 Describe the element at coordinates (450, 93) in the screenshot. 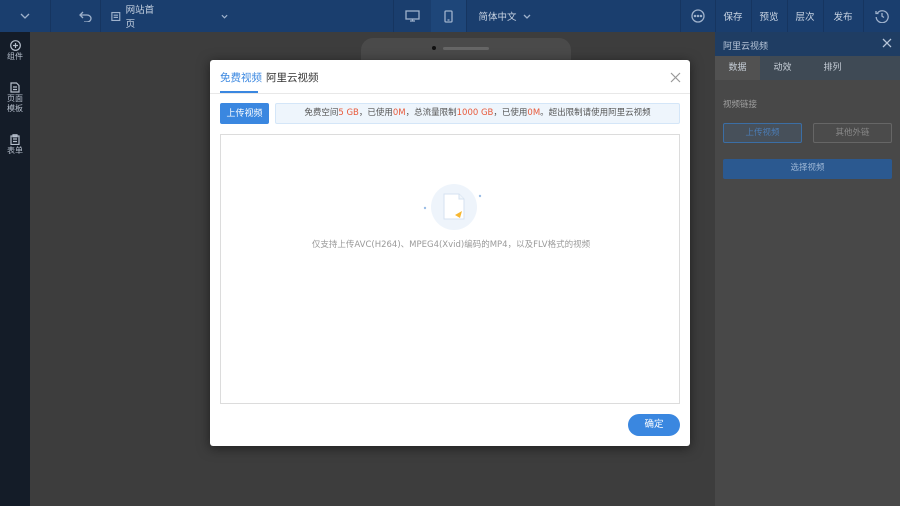

I see `tab-divider` at that location.